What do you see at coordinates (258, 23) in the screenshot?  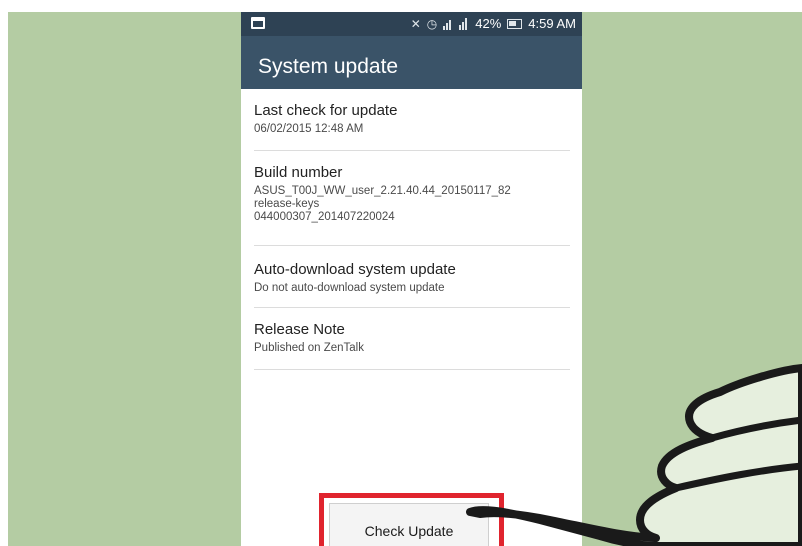 I see `notification-icon` at bounding box center [258, 23].